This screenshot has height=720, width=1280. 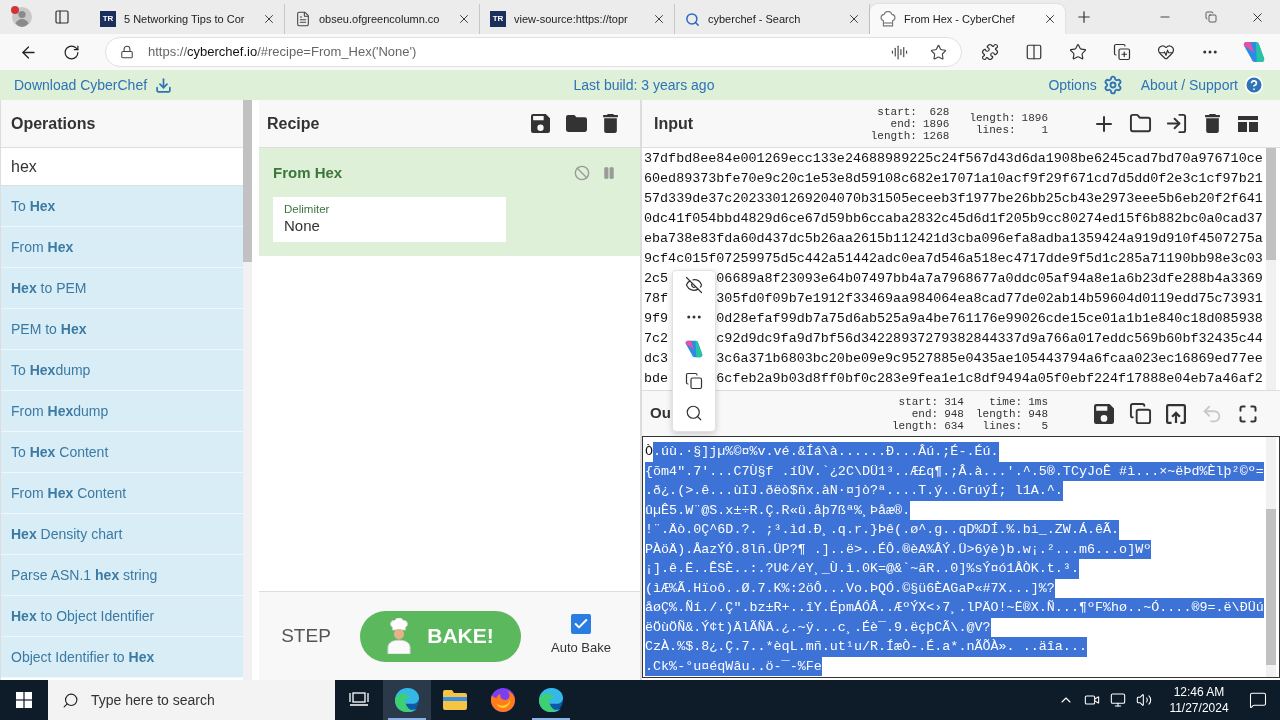 What do you see at coordinates (989, 279) in the screenshot?
I see `input-text-line: 06689a8f23093e64b07497bb4a7a7968677a0ddc05af94a8e1a6b23dfe288b4a3369` at bounding box center [989, 279].